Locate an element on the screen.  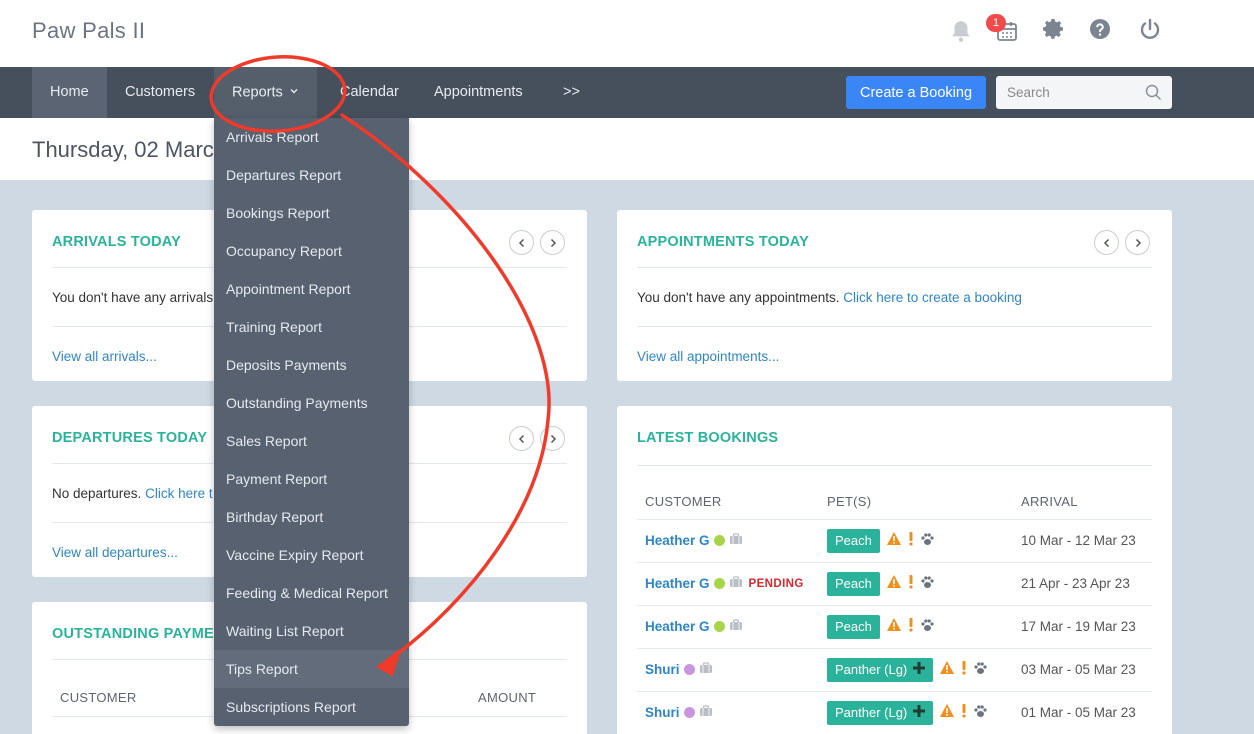
nav-home: Home is located at coordinates (69, 92).